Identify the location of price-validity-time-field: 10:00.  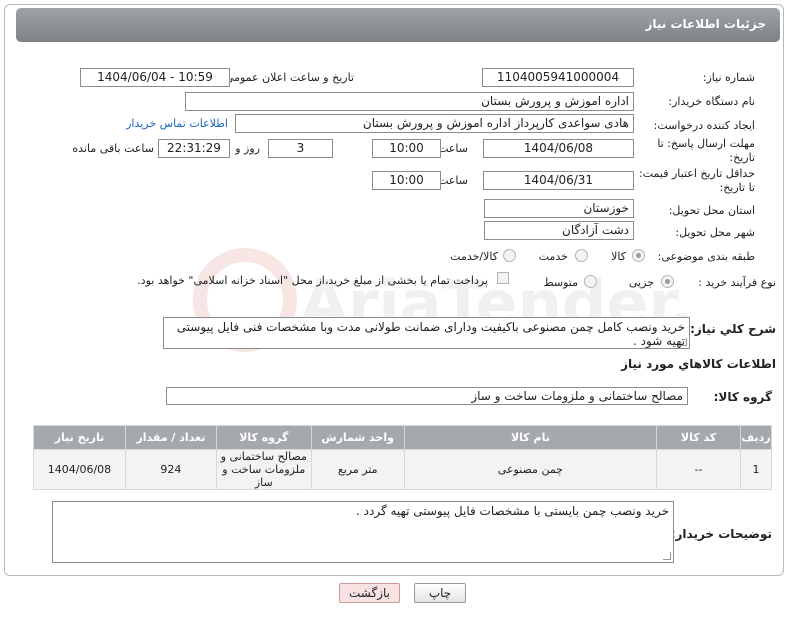
(406, 180).